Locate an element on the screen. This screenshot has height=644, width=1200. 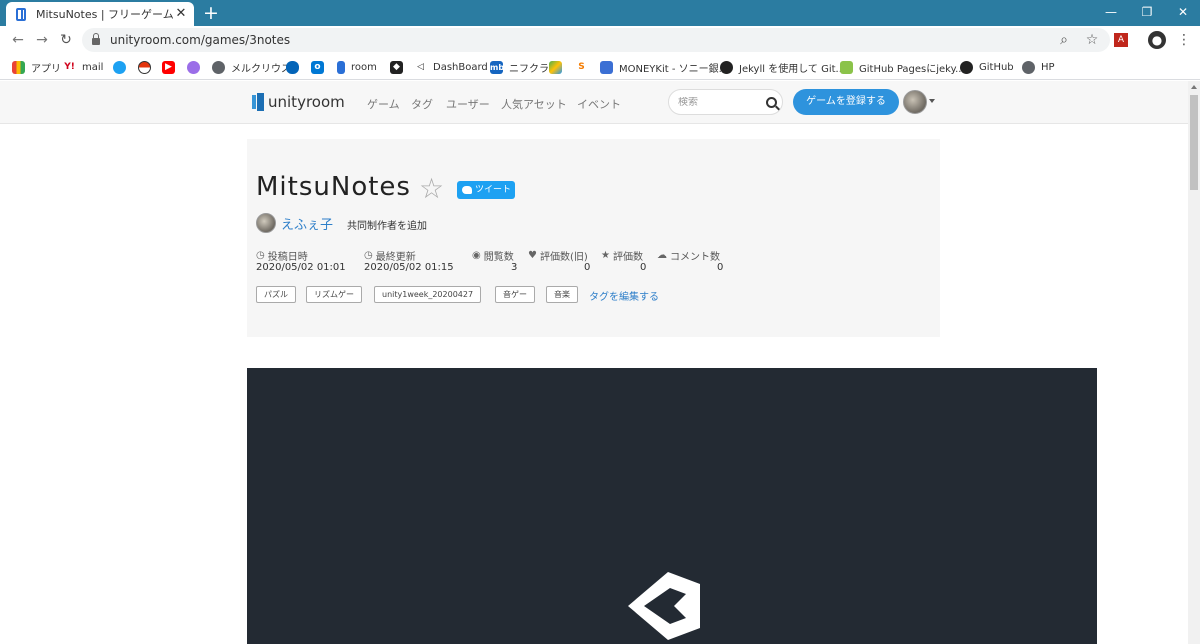
scroll-up-arrow-icon is located at coordinates (1194, 87).